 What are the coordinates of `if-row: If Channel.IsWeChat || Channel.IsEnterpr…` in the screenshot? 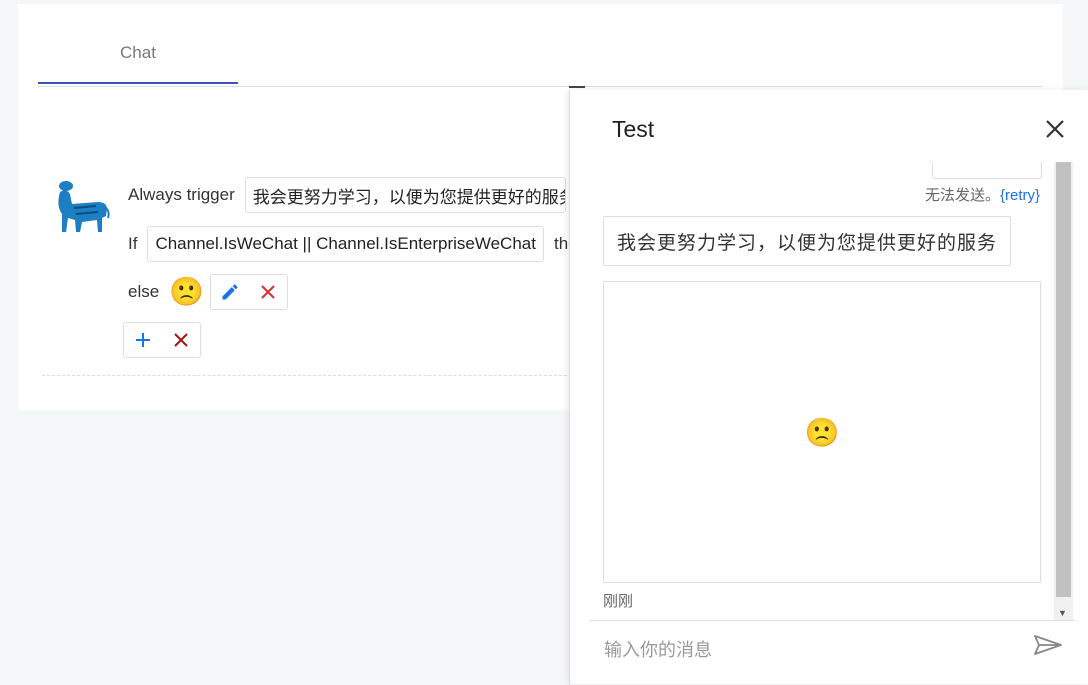 It's located at (357, 244).